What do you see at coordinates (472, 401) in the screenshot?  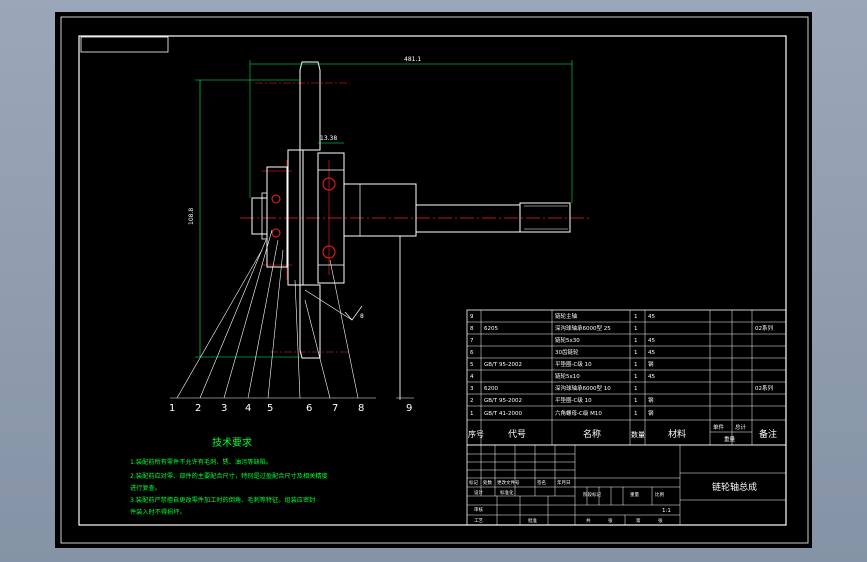 I see `part-no: 2` at bounding box center [472, 401].